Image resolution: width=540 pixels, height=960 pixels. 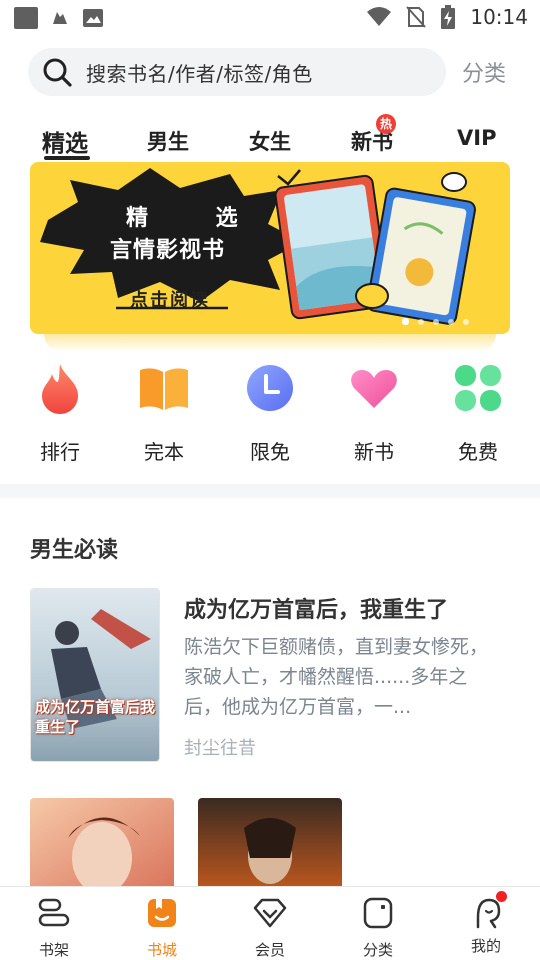 What do you see at coordinates (65, 141) in the screenshot?
I see `tab-featured: 精选` at bounding box center [65, 141].